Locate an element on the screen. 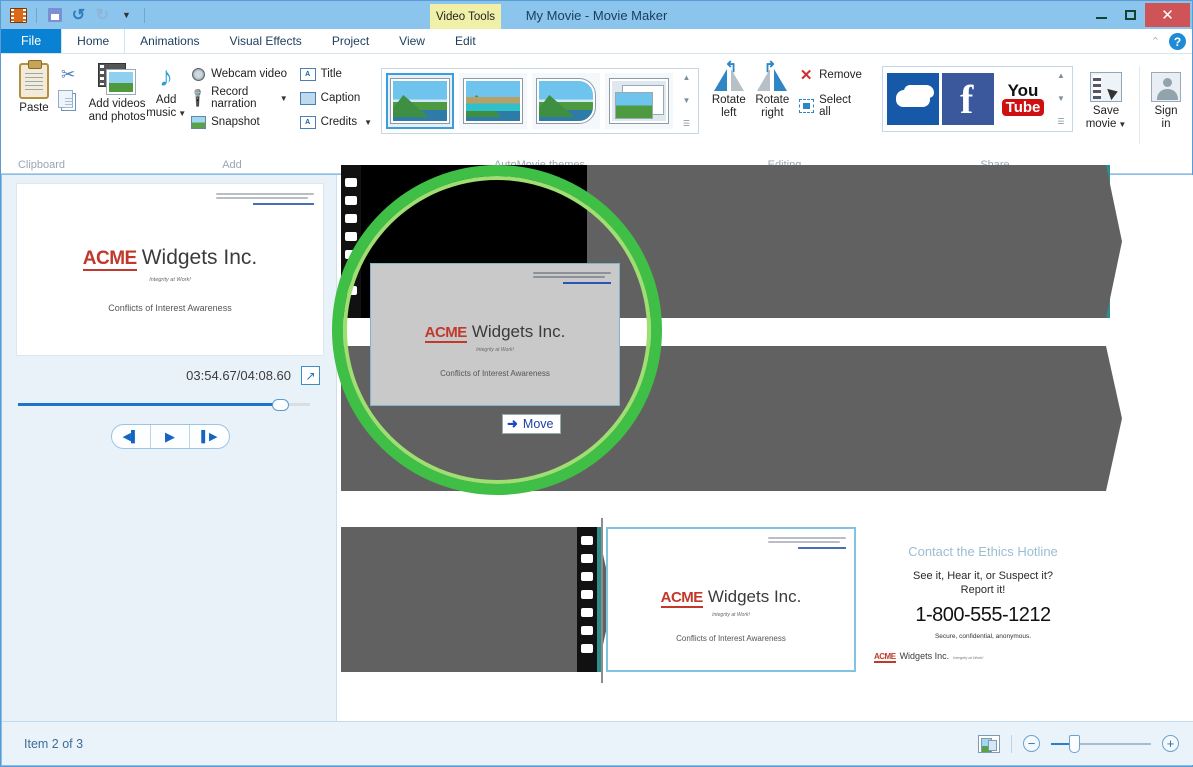 This screenshot has height=767, width=1193. tab-view: View is located at coordinates (412, 41).